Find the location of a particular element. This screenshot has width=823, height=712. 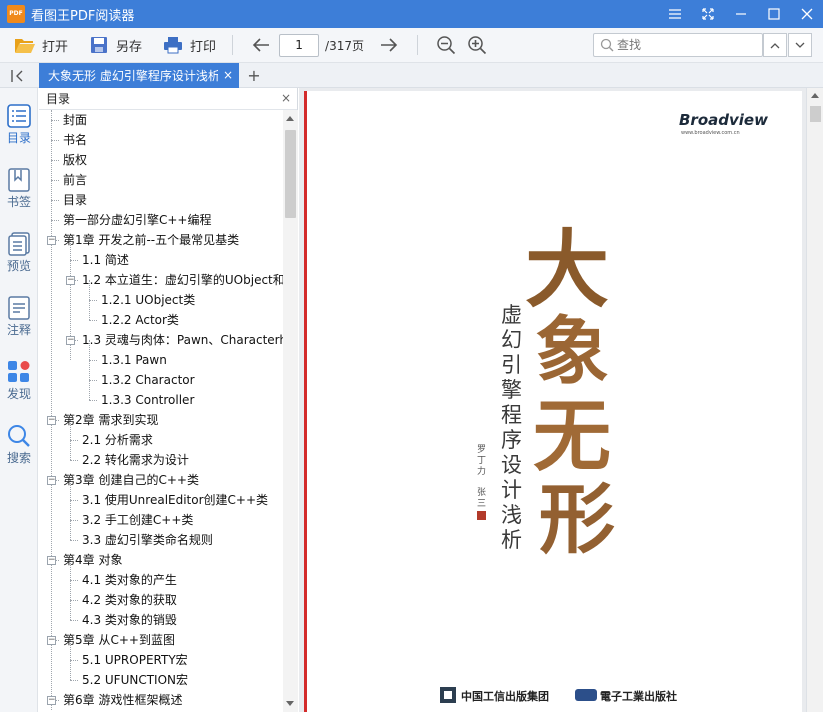

document-scroll-thumb is located at coordinates (815, 114).